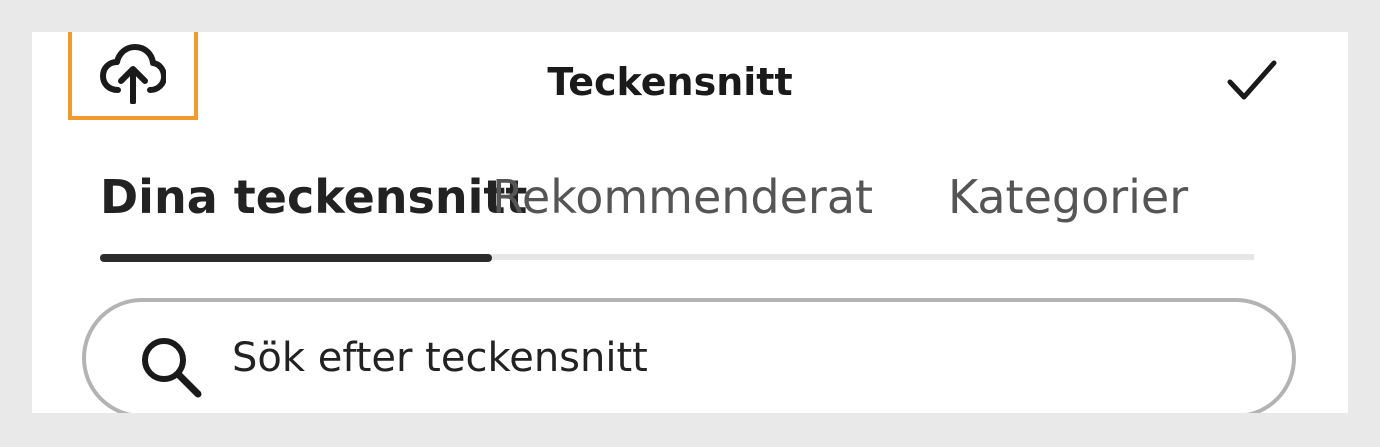 Image resolution: width=1380 pixels, height=447 pixels. I want to click on checkmark-icon, so click(1252, 80).